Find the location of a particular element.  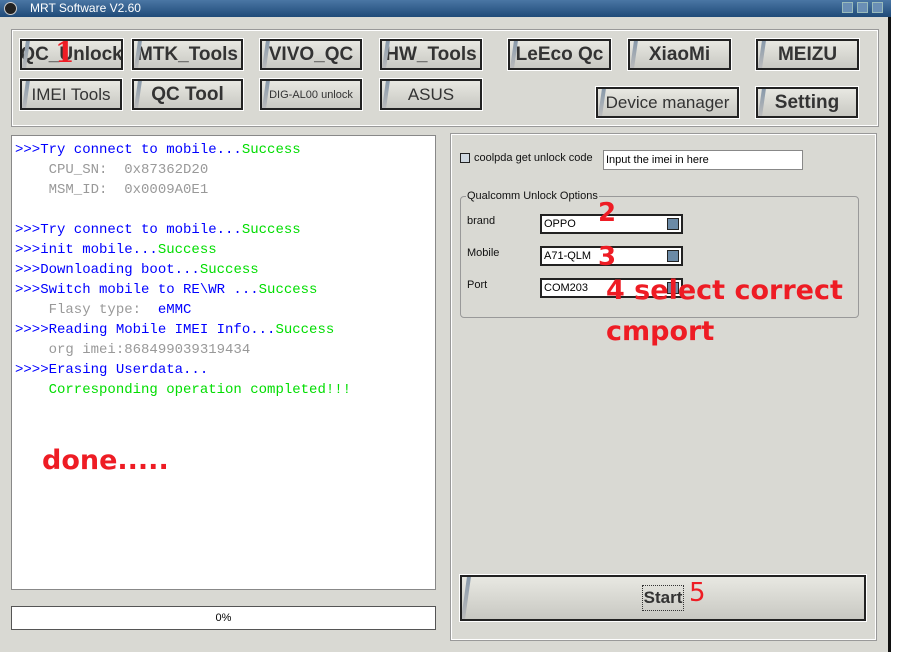

device-manager-button: Device manager is located at coordinates (667, 102).